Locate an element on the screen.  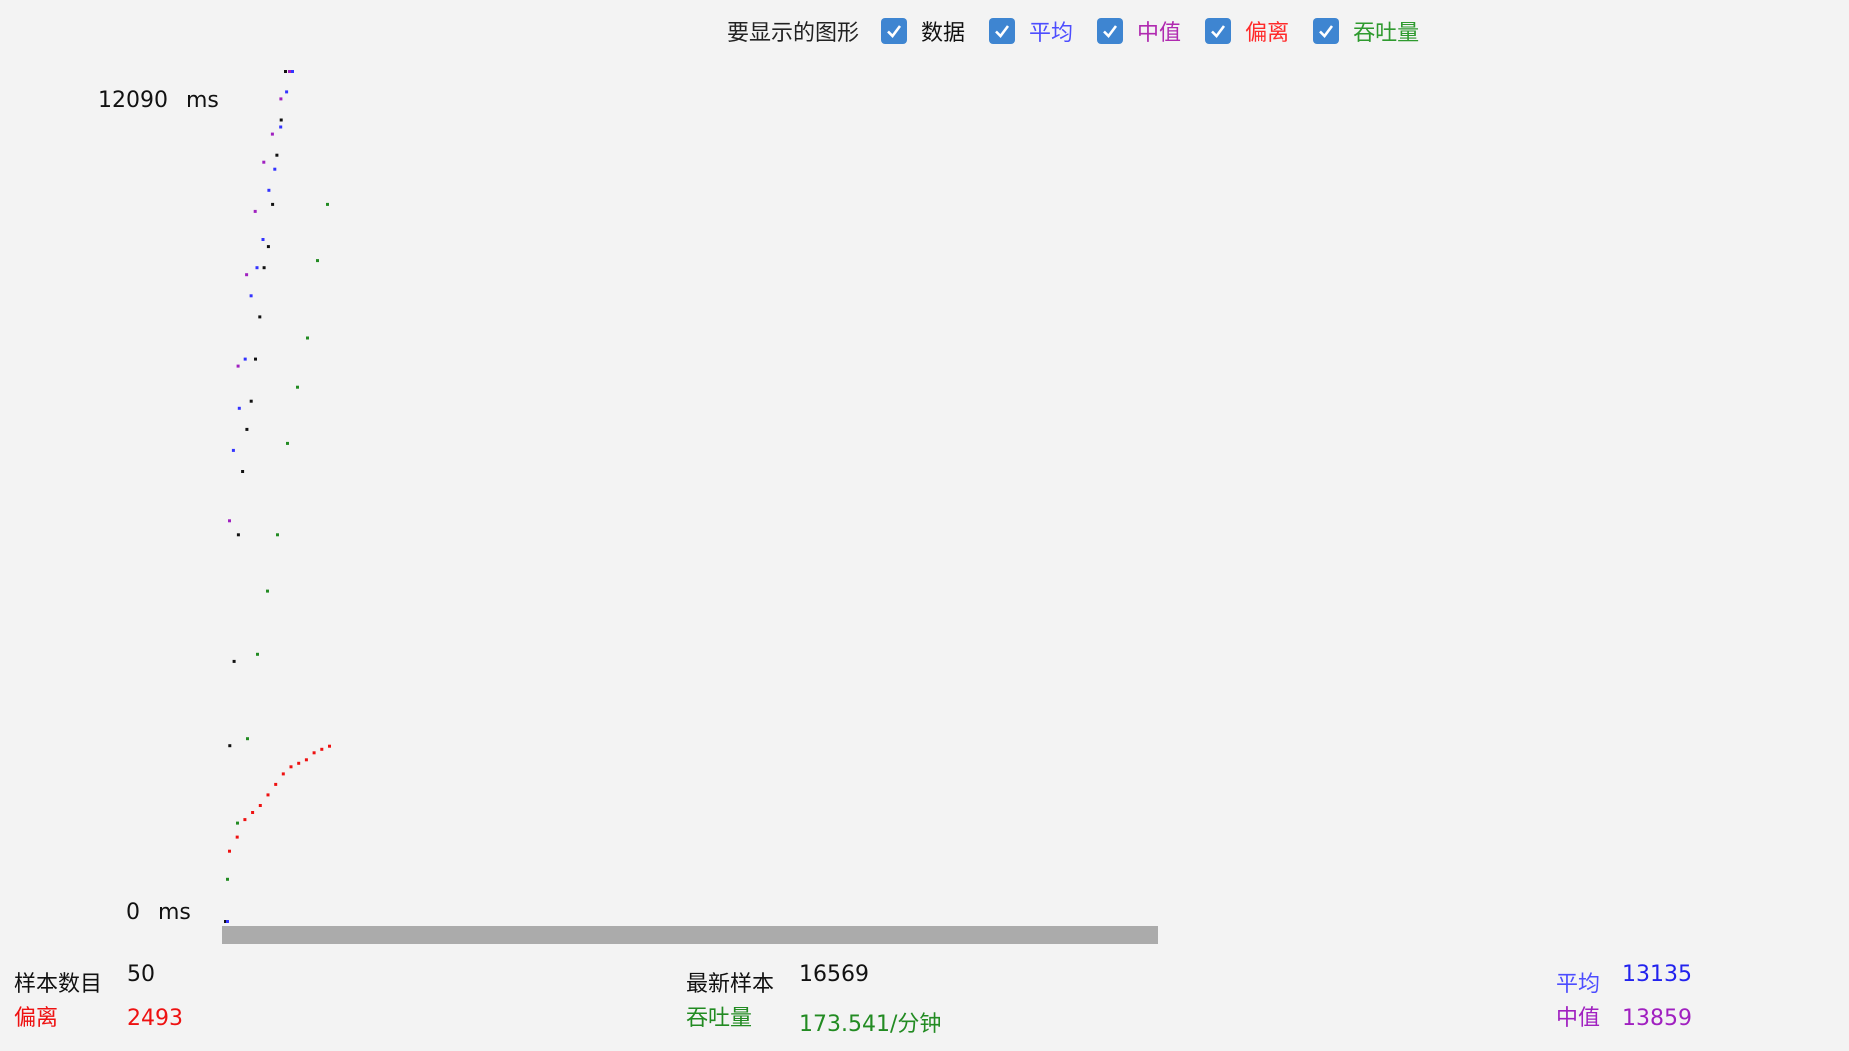
stat-samples: 样本数目 50 is located at coordinates (84, 980).